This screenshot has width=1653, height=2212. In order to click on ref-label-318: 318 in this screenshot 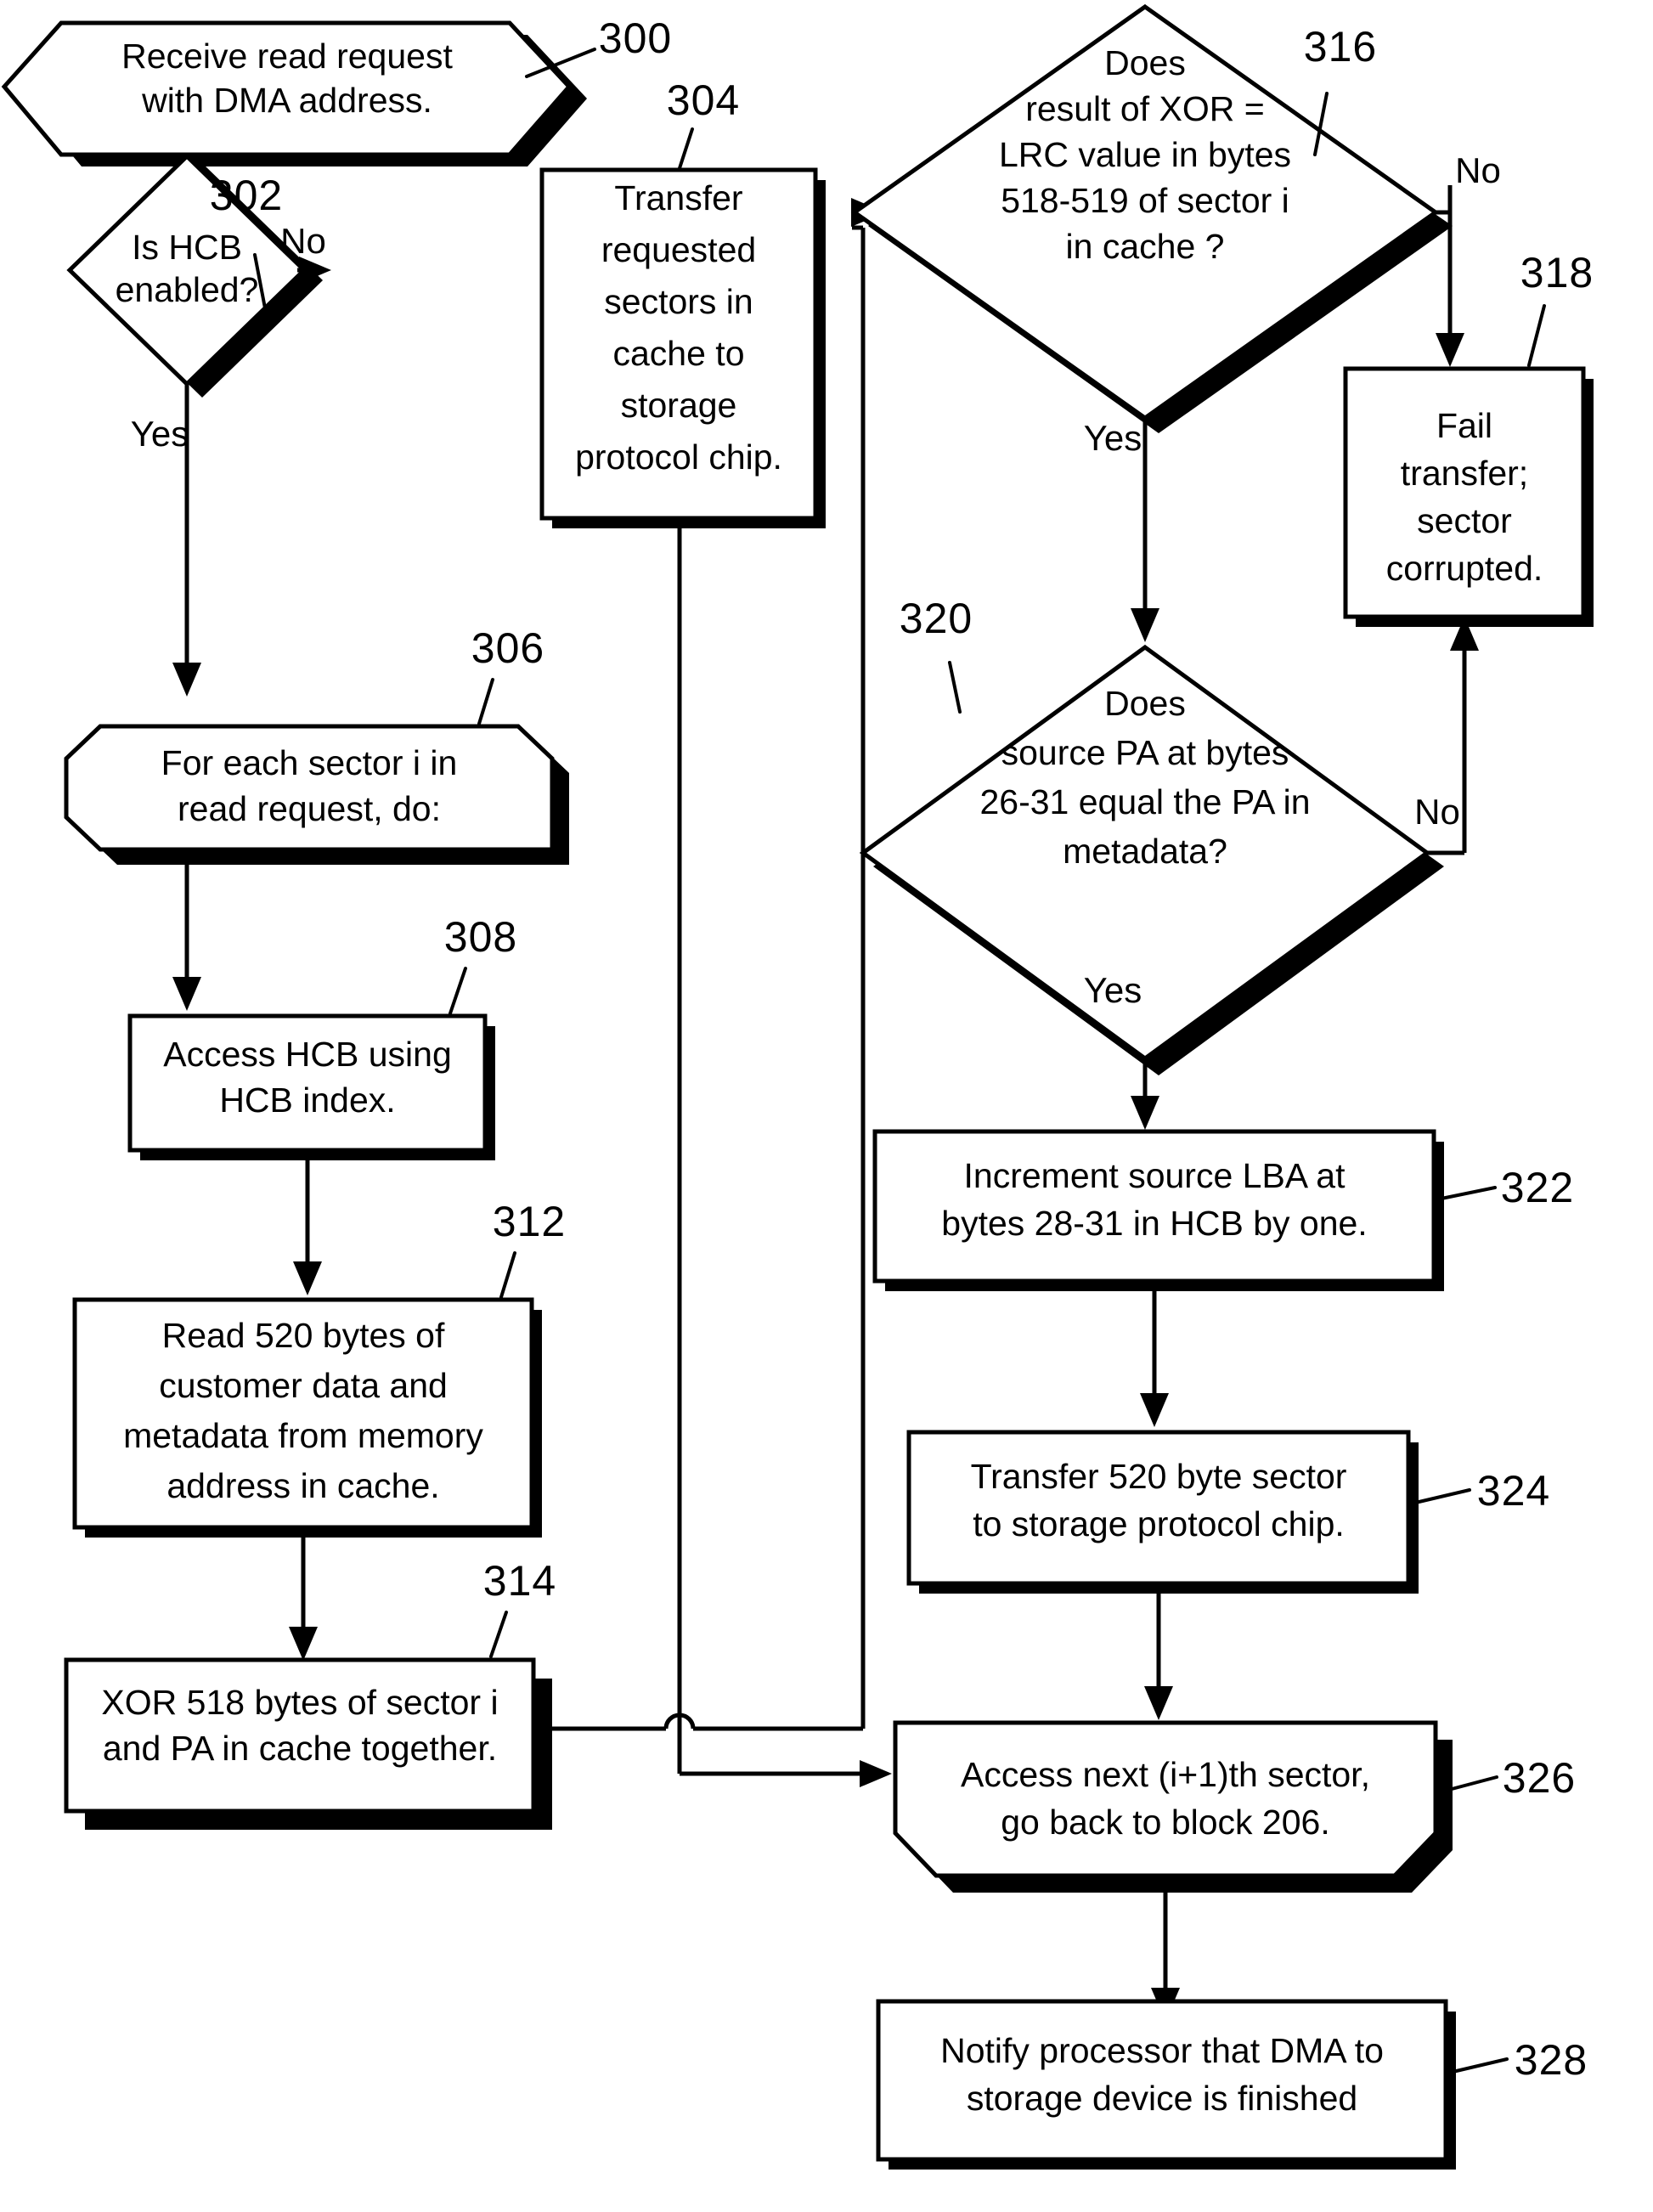, I will do `click(1557, 308)`.